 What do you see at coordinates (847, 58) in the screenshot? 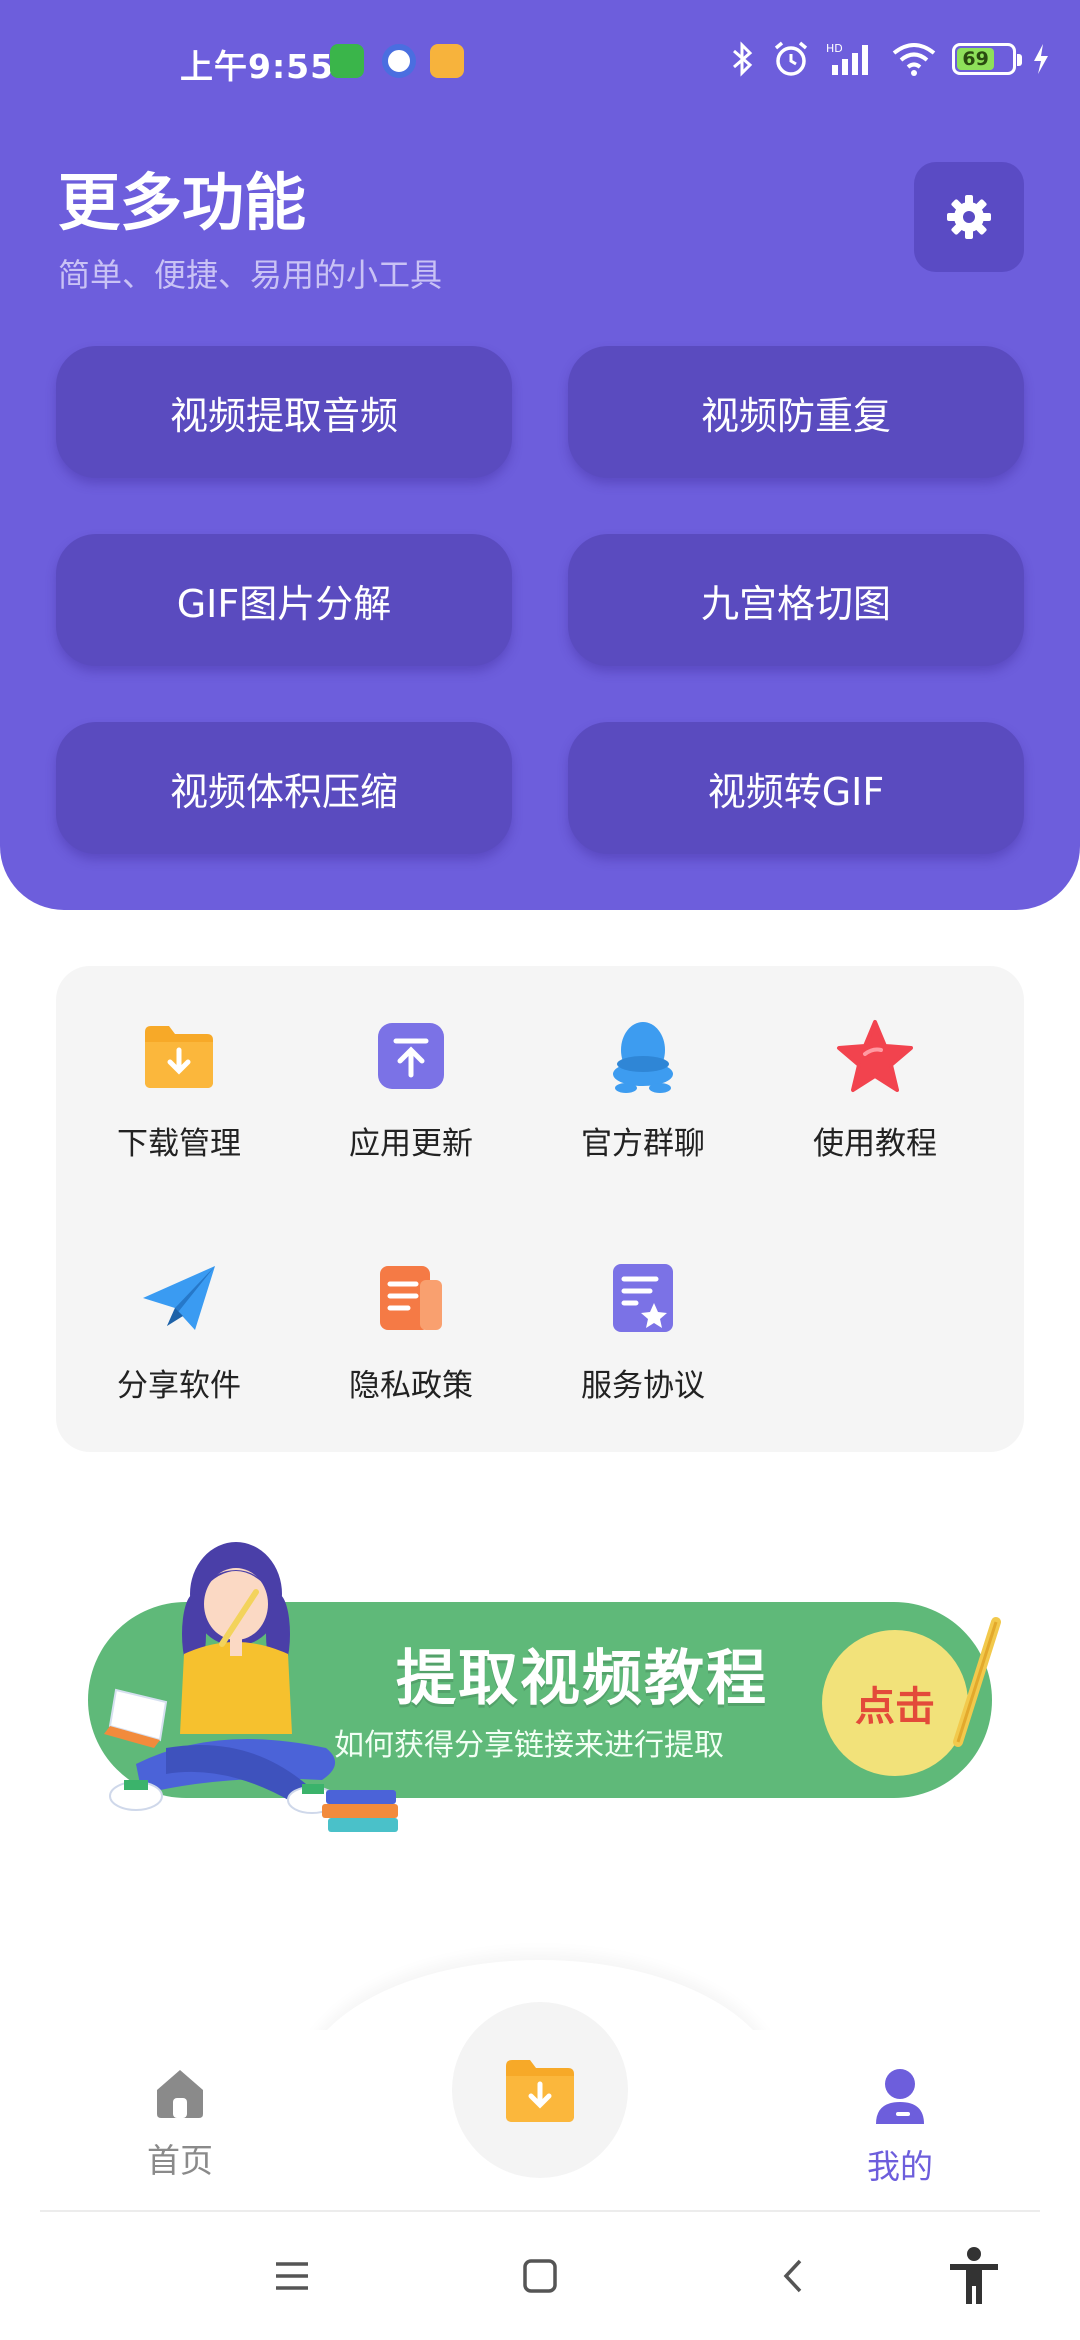
I see `signal-icon: HD` at bounding box center [847, 58].